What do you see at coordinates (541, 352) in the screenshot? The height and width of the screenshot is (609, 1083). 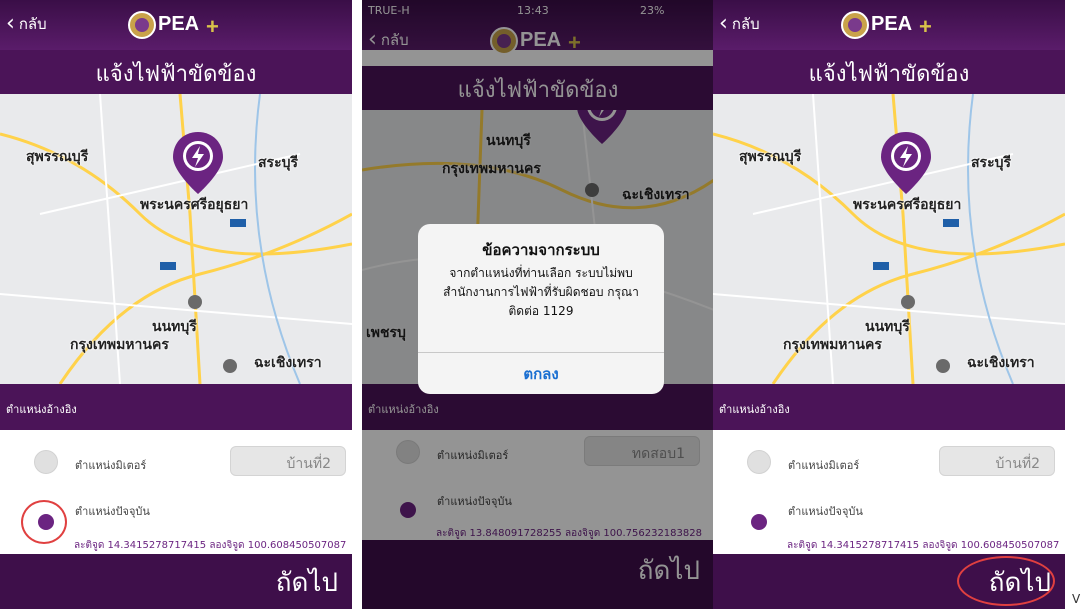 I see `dialog-divider` at bounding box center [541, 352].